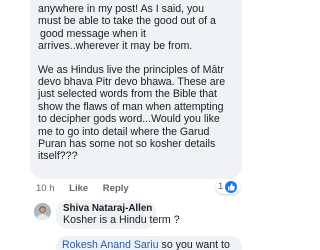 This screenshot has width=320, height=250. Describe the element at coordinates (221, 186) in the screenshot. I see `reaction-count: 1` at that location.